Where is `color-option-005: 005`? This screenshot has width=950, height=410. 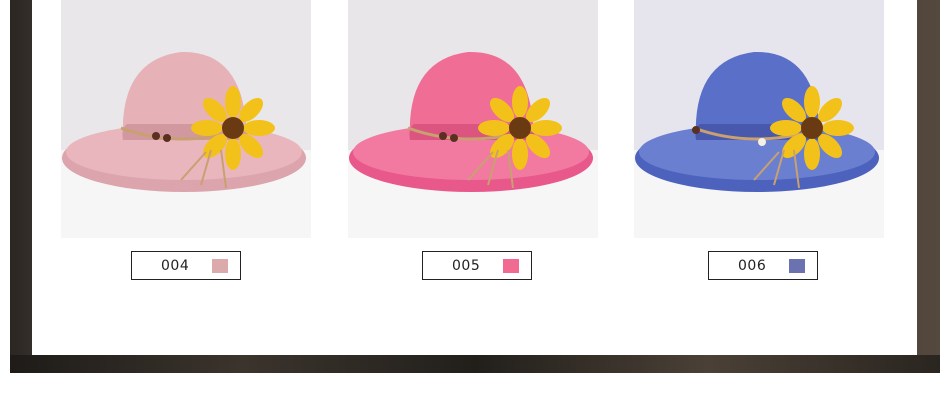
color-option-005: 005 is located at coordinates (477, 265).